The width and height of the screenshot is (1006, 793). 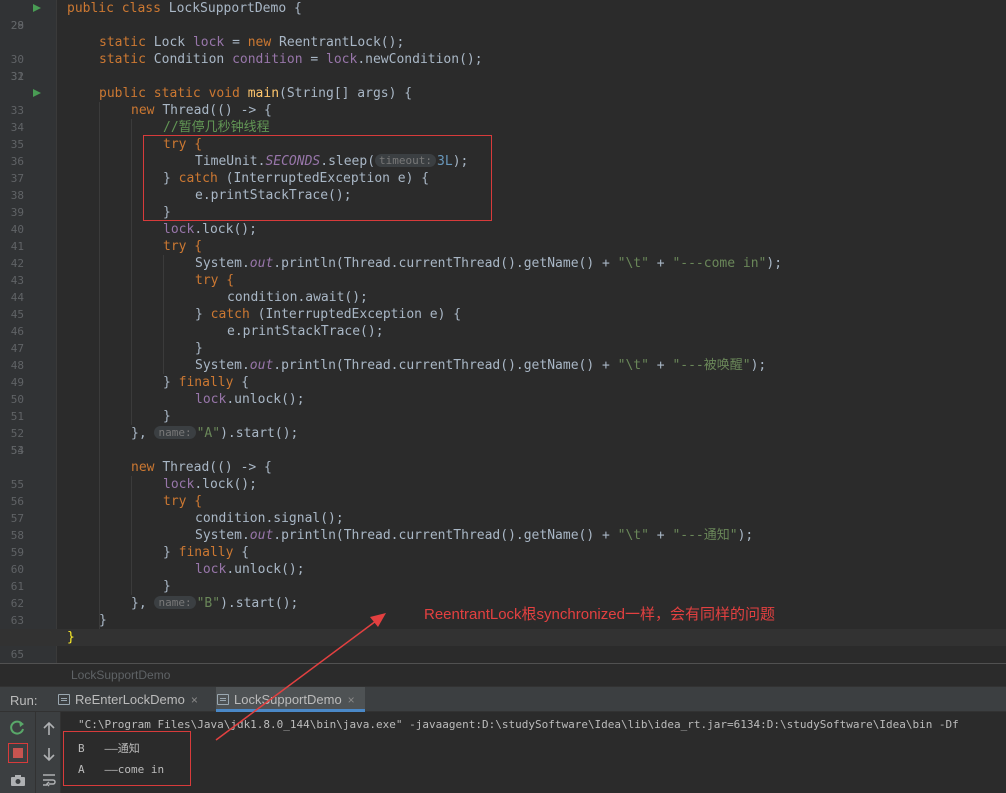 What do you see at coordinates (503, 674) in the screenshot?
I see `breadcrumb: LockSupportDemo` at bounding box center [503, 674].